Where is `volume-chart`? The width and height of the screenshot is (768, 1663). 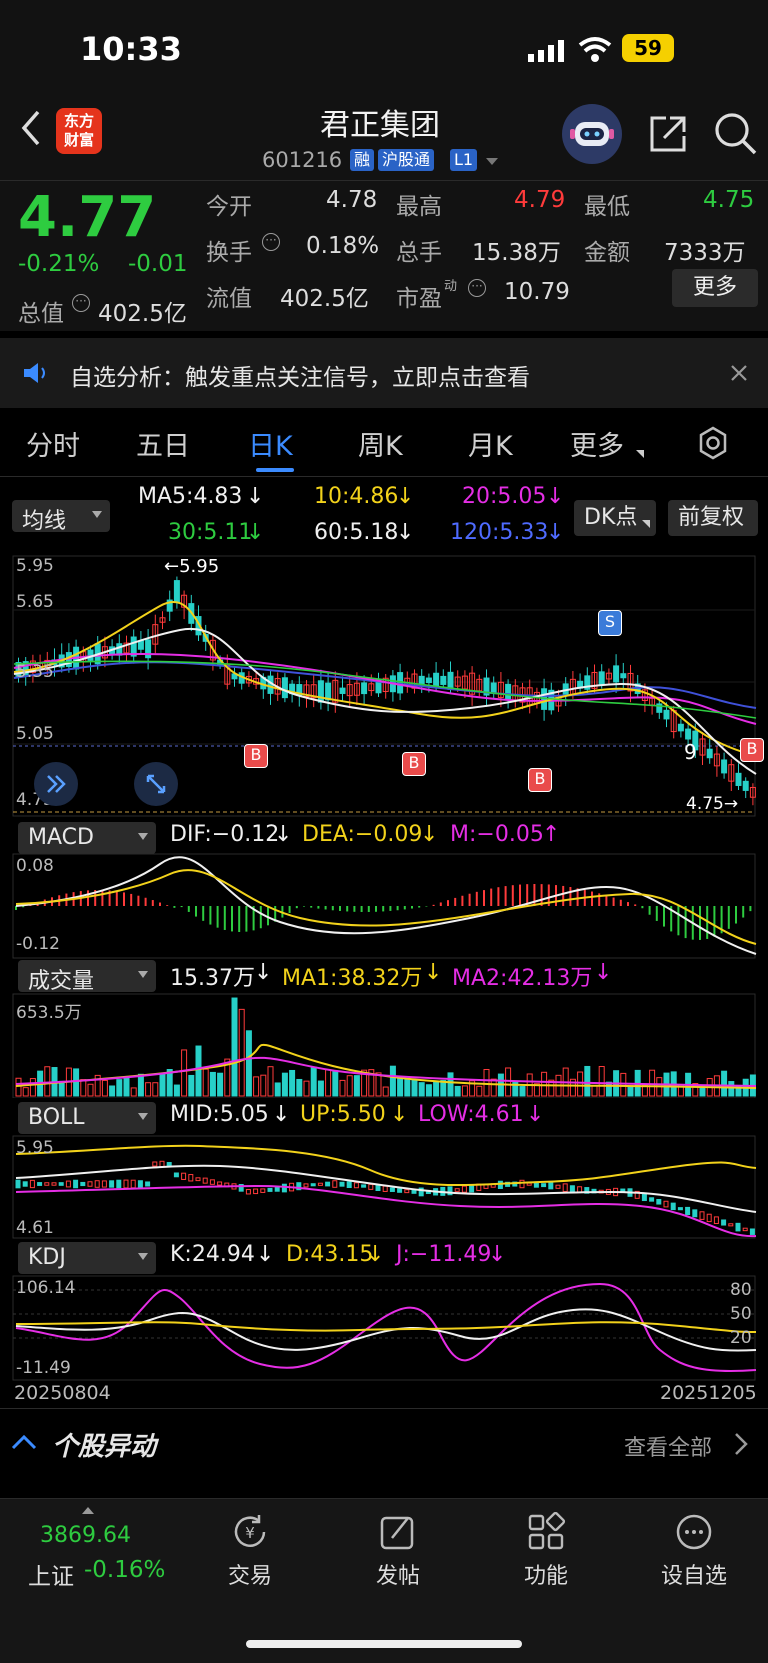
volume-chart is located at coordinates (384, 1045).